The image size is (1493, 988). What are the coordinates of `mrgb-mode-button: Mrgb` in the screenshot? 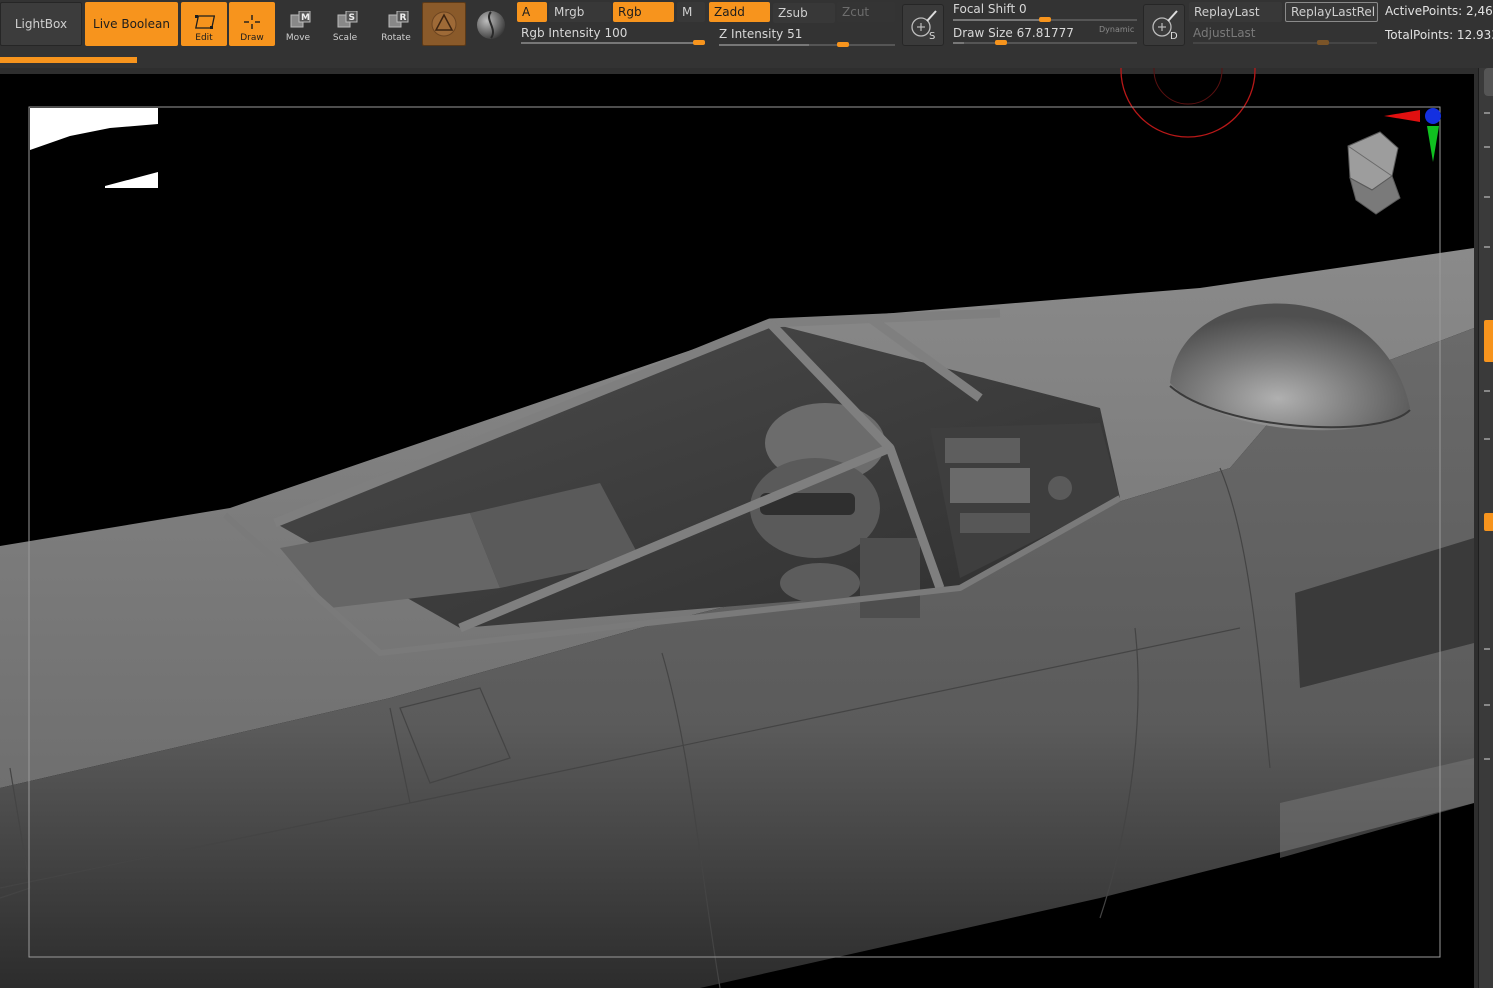 It's located at (580, 12).